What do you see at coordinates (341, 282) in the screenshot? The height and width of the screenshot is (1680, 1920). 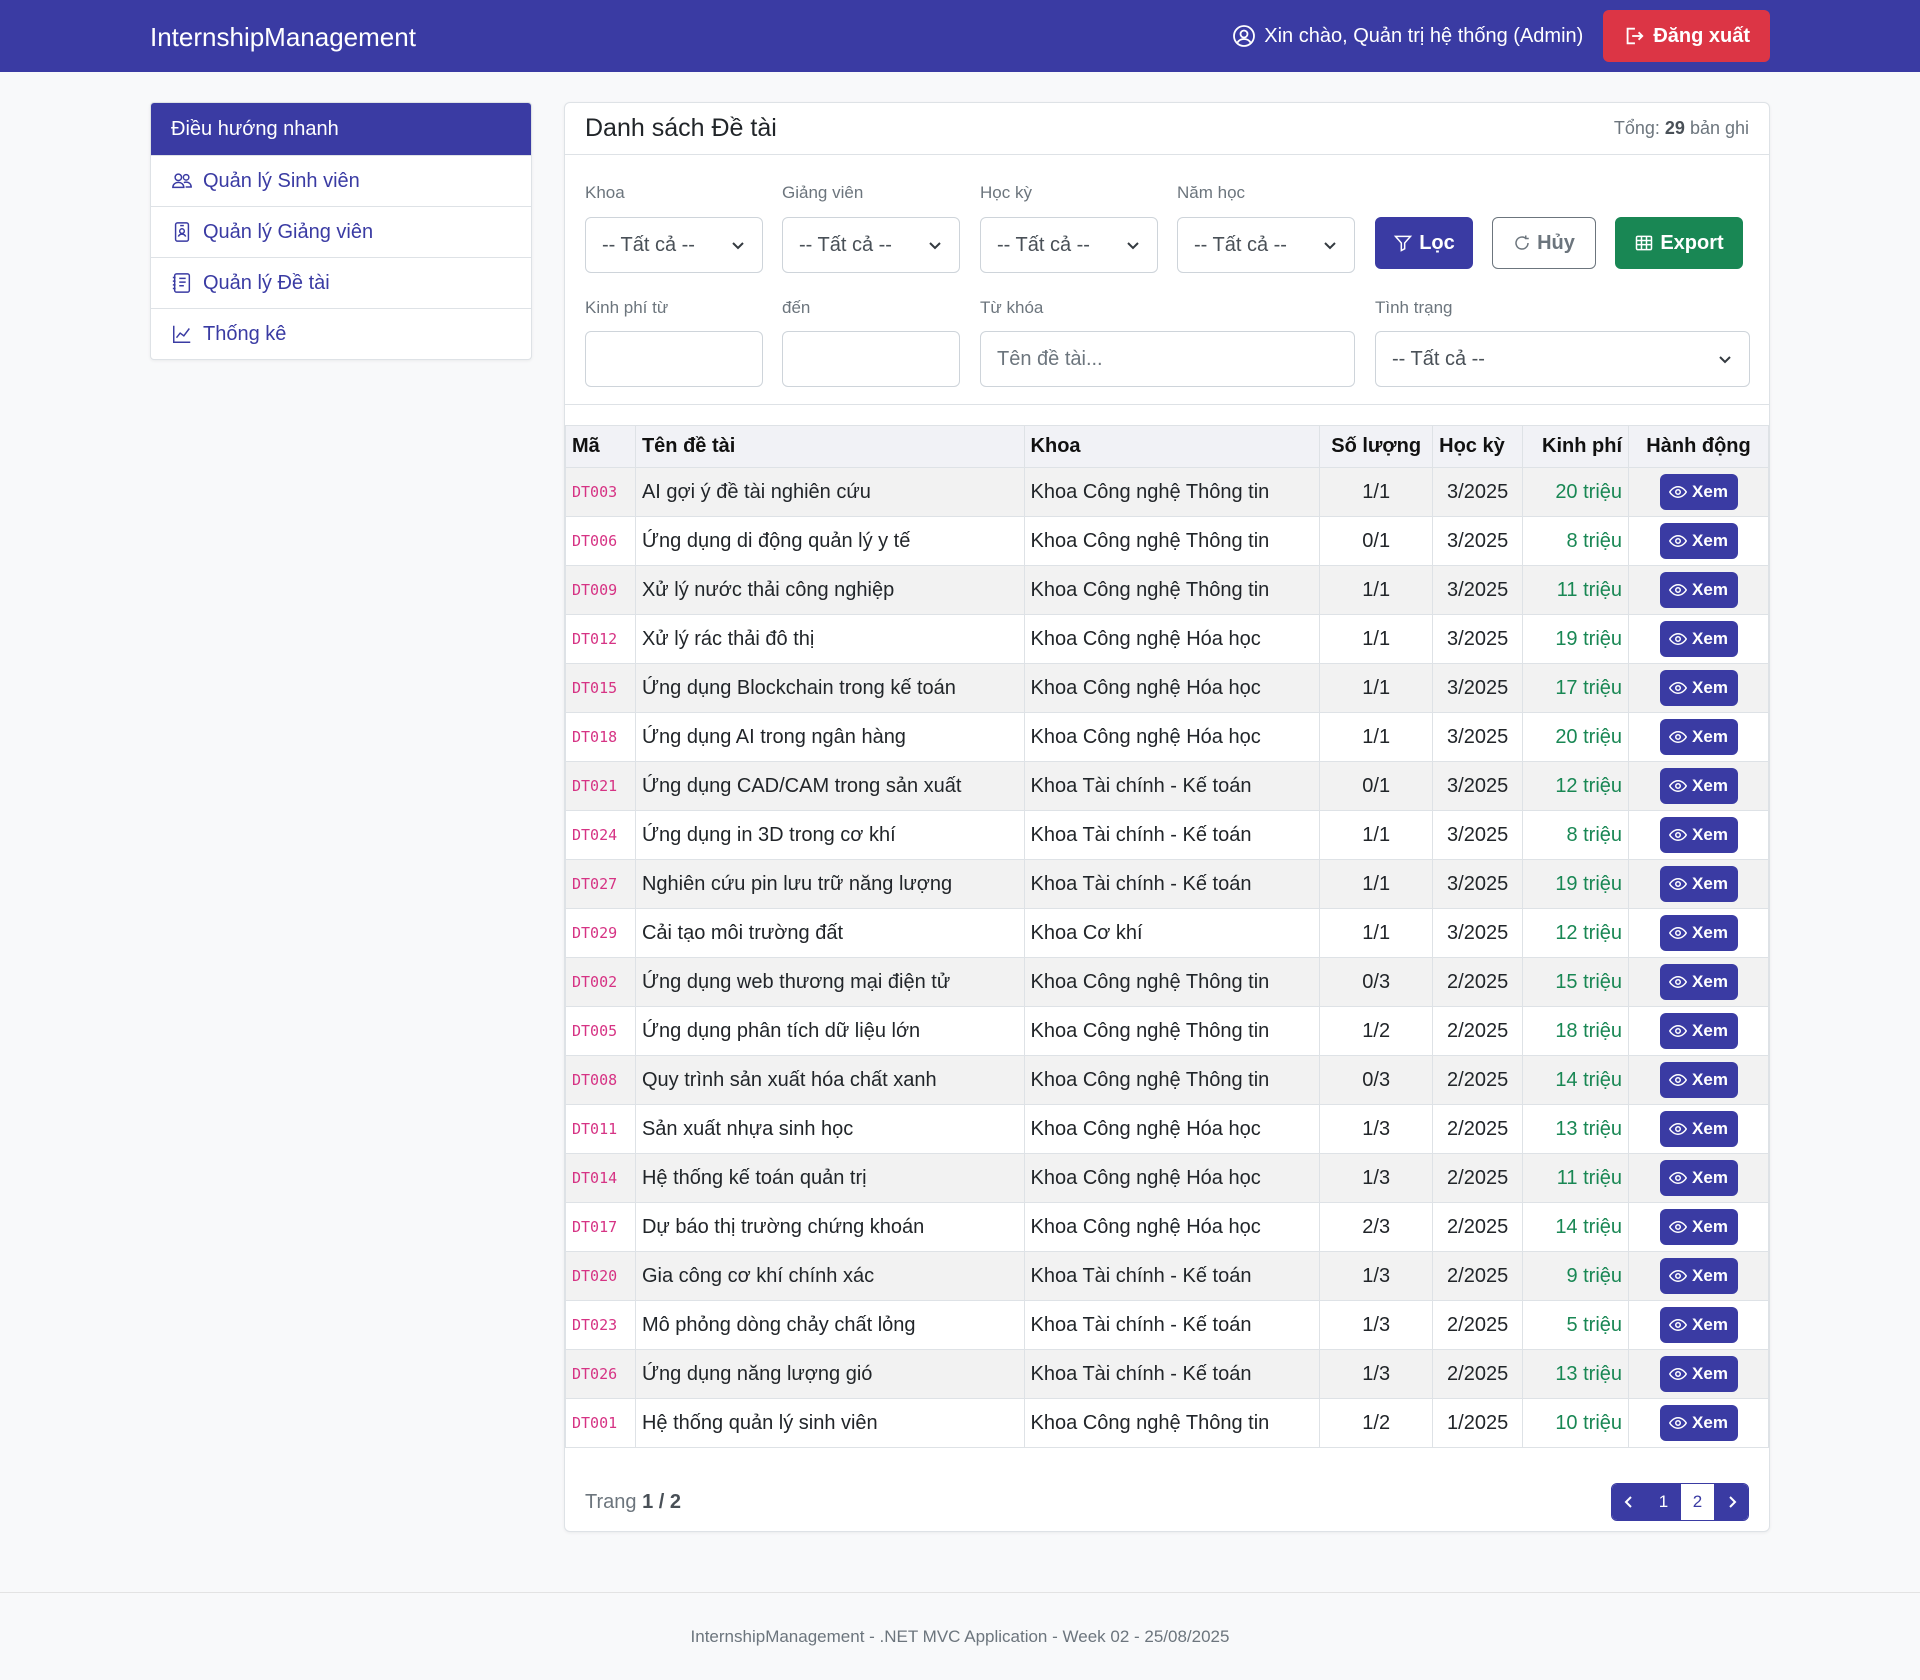 I see `sidebar-item-topics: Quản lý Đề tài` at bounding box center [341, 282].